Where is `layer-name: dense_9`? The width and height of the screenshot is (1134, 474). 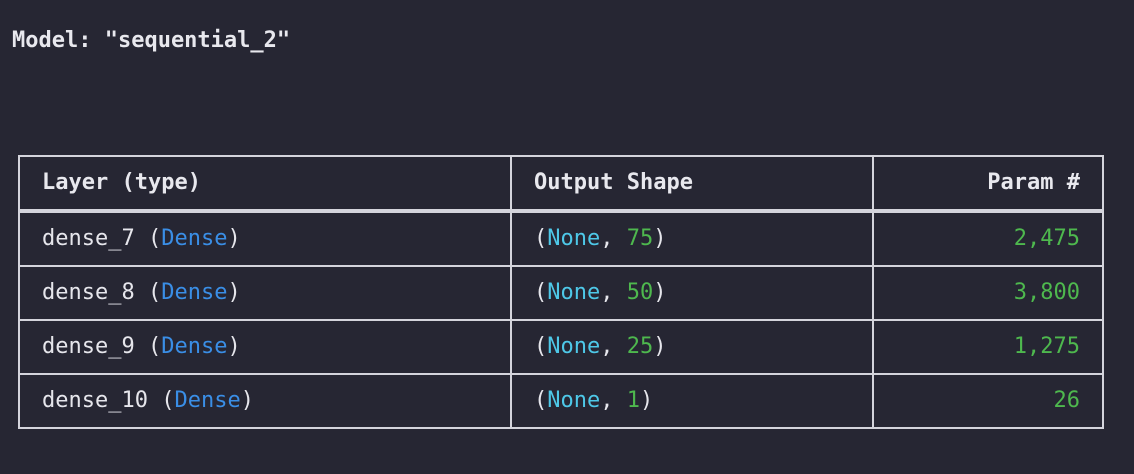
layer-name: dense_9 is located at coordinates (88, 346).